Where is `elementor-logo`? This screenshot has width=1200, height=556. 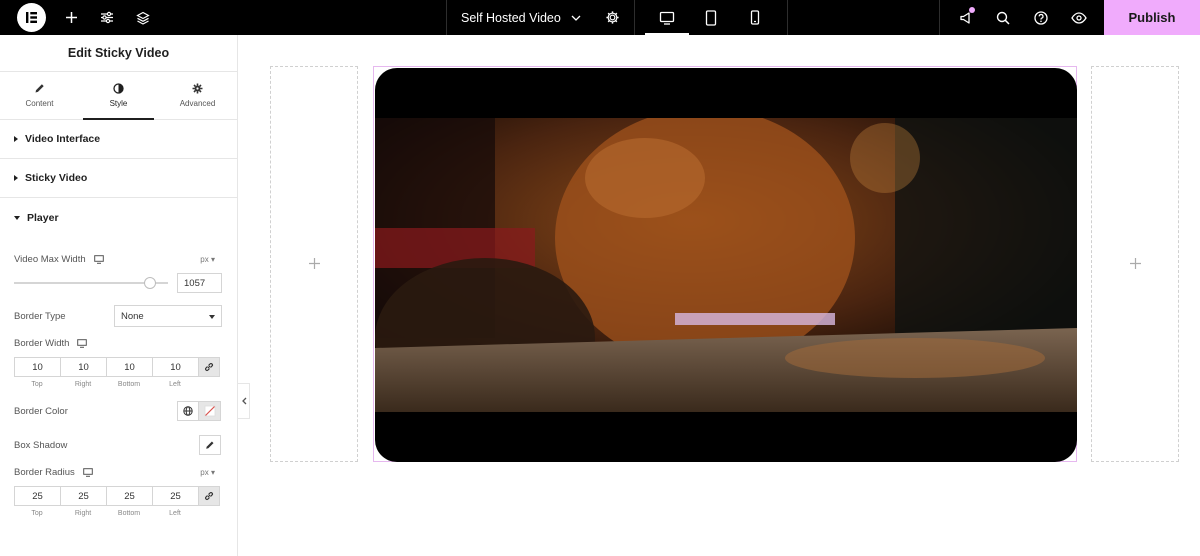 elementor-logo is located at coordinates (31, 17).